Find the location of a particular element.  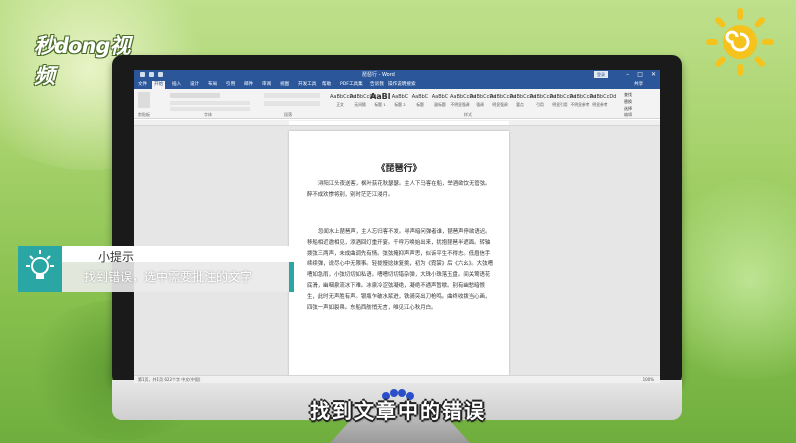

font-format-buttons is located at coordinates (210, 103).